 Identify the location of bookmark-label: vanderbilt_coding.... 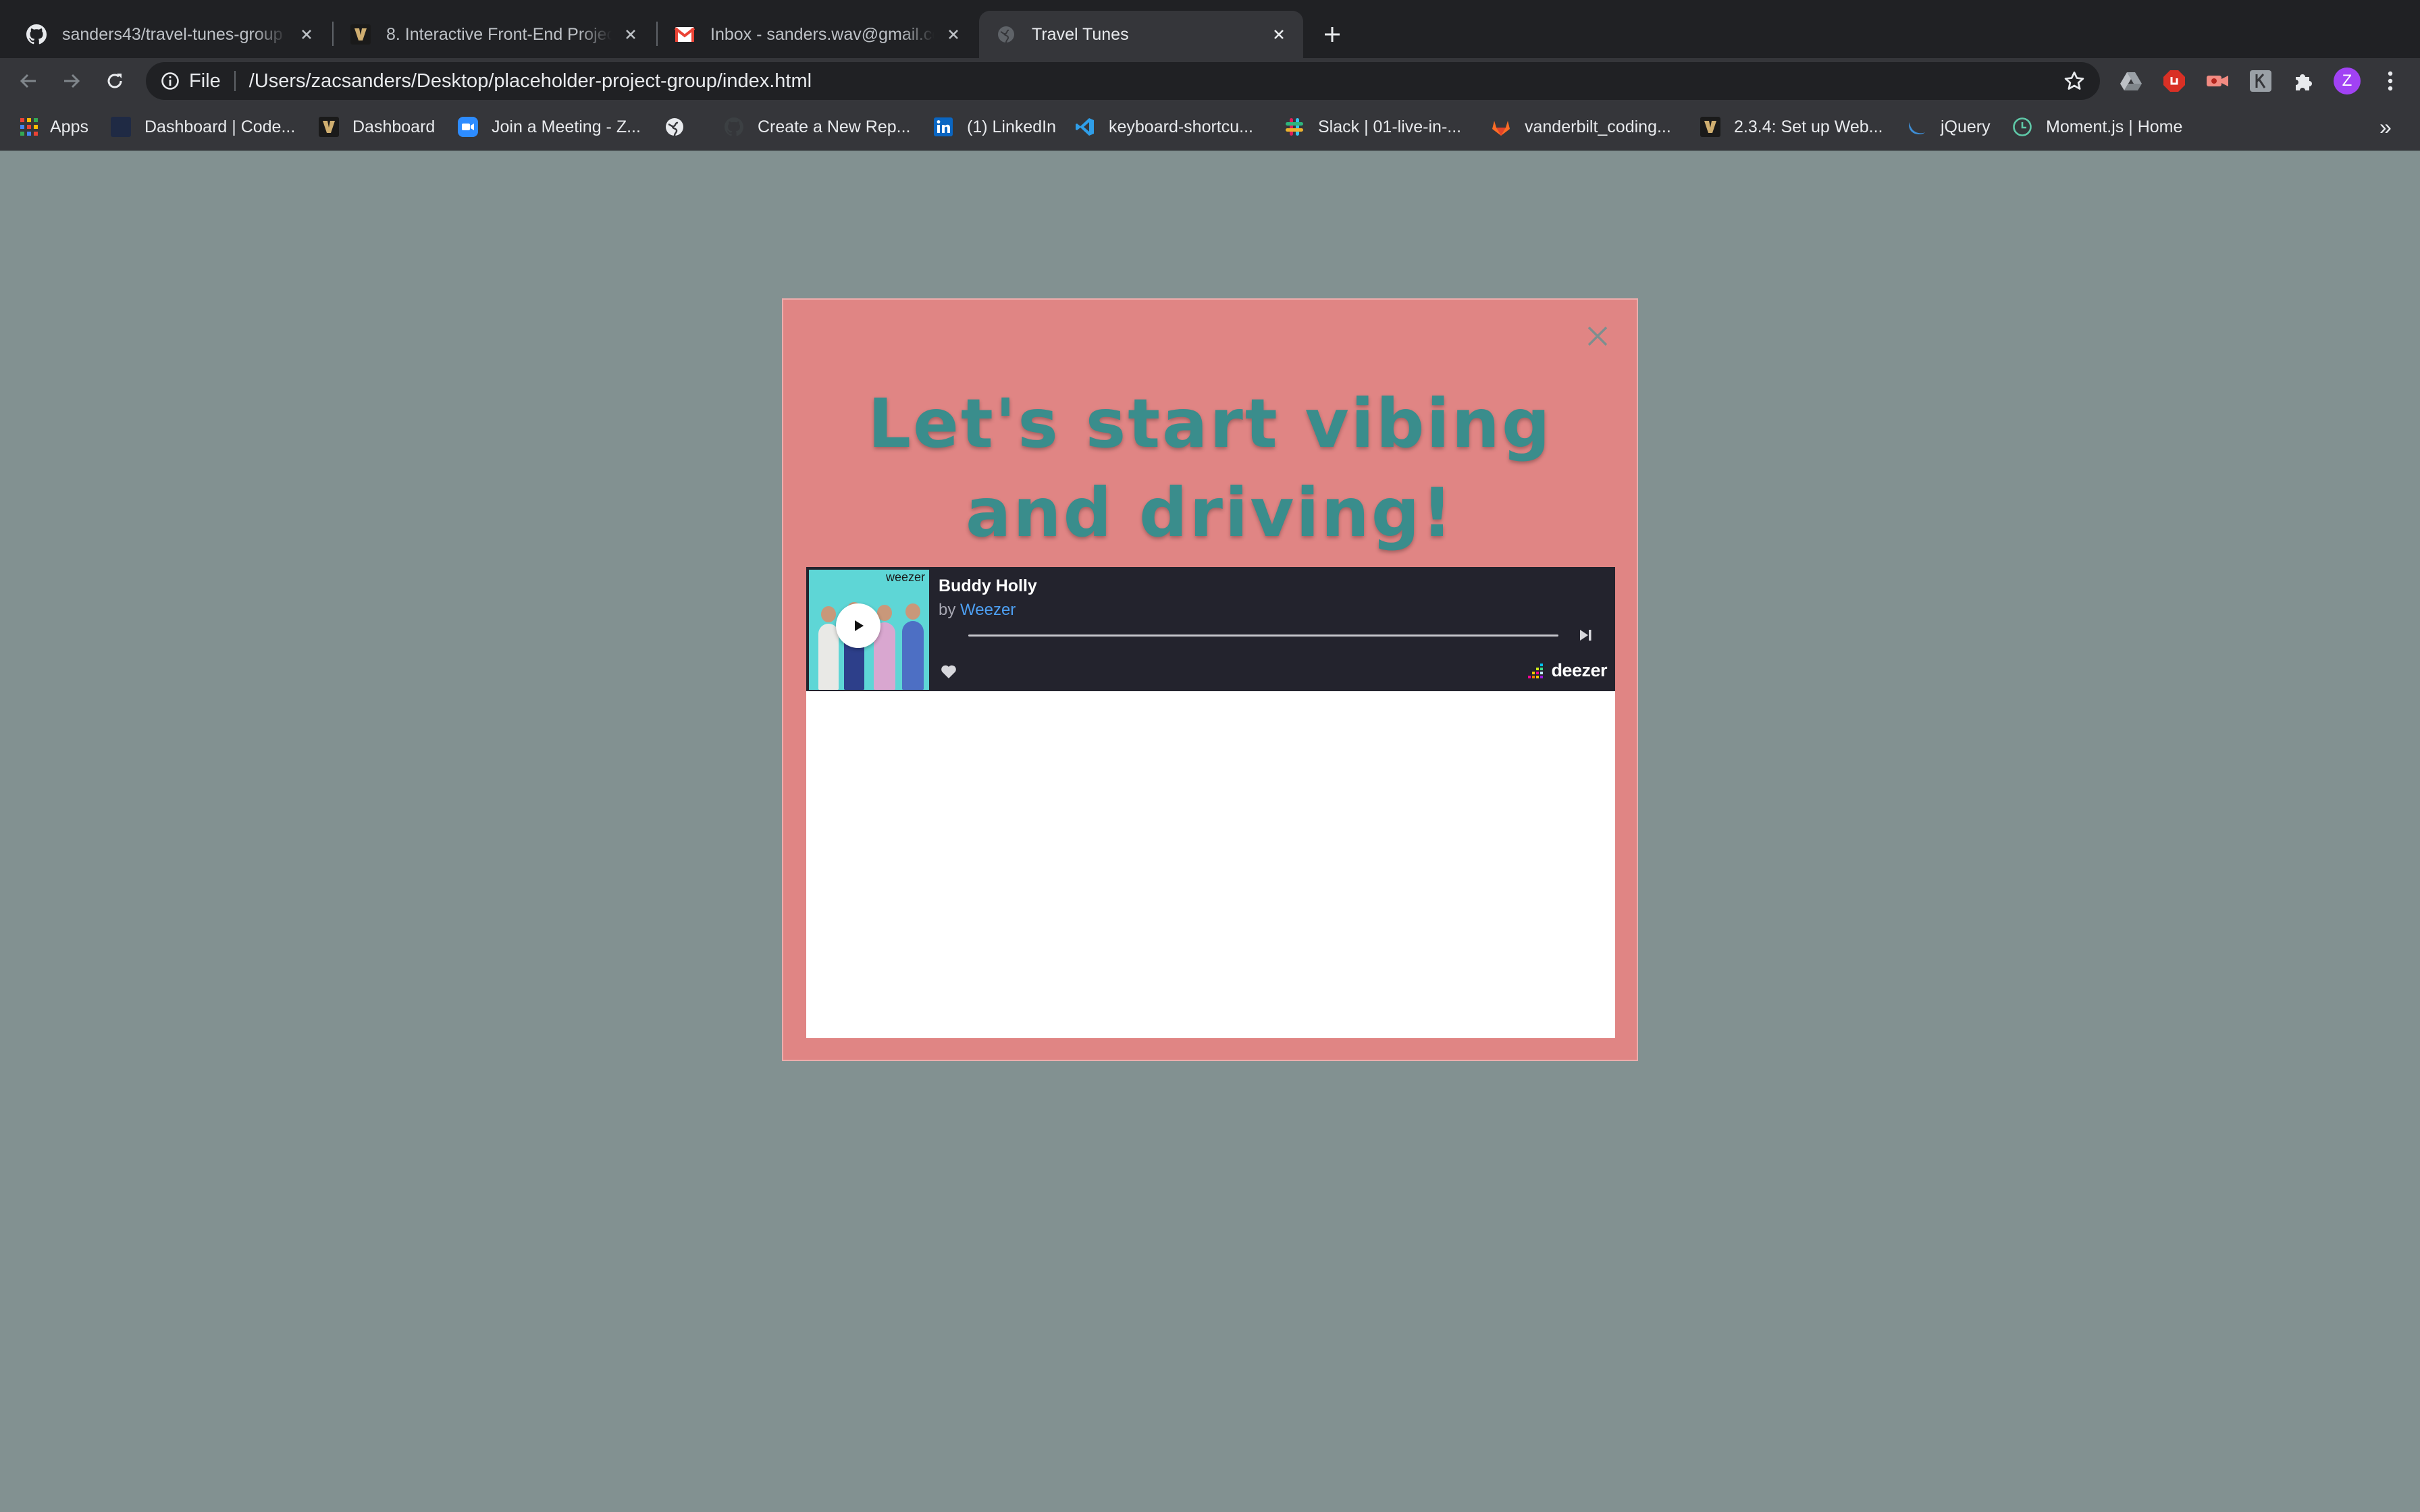
(1598, 126).